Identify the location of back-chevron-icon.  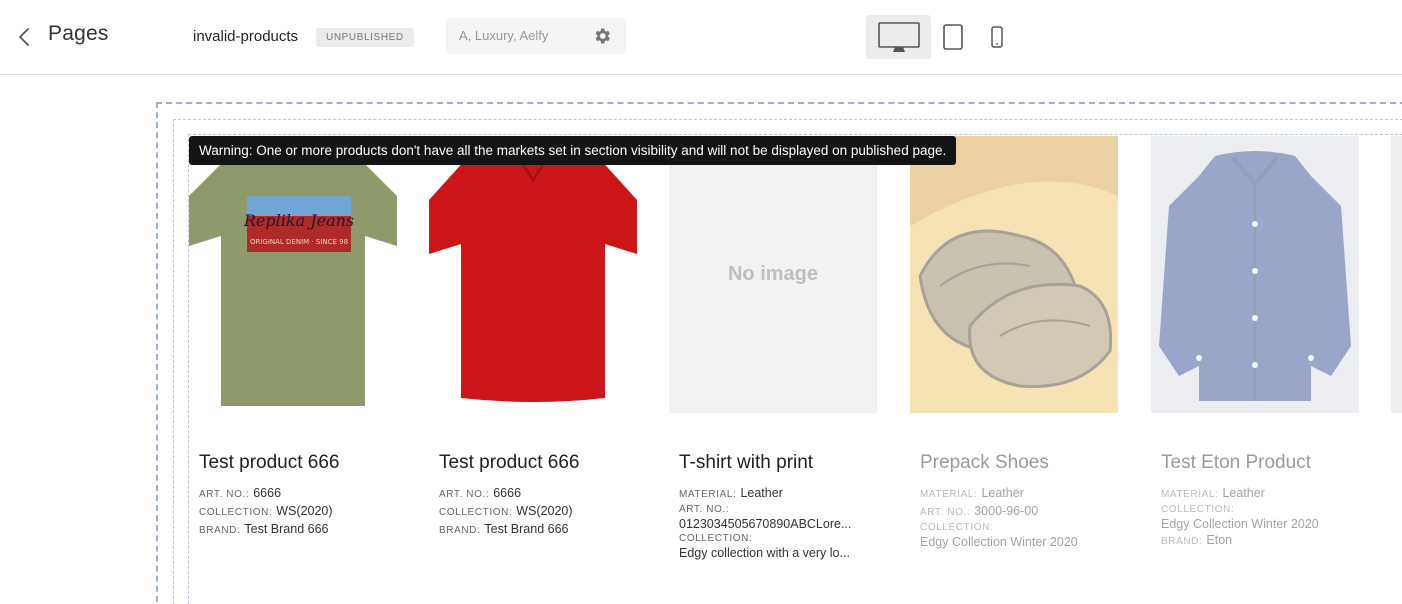
(25, 37).